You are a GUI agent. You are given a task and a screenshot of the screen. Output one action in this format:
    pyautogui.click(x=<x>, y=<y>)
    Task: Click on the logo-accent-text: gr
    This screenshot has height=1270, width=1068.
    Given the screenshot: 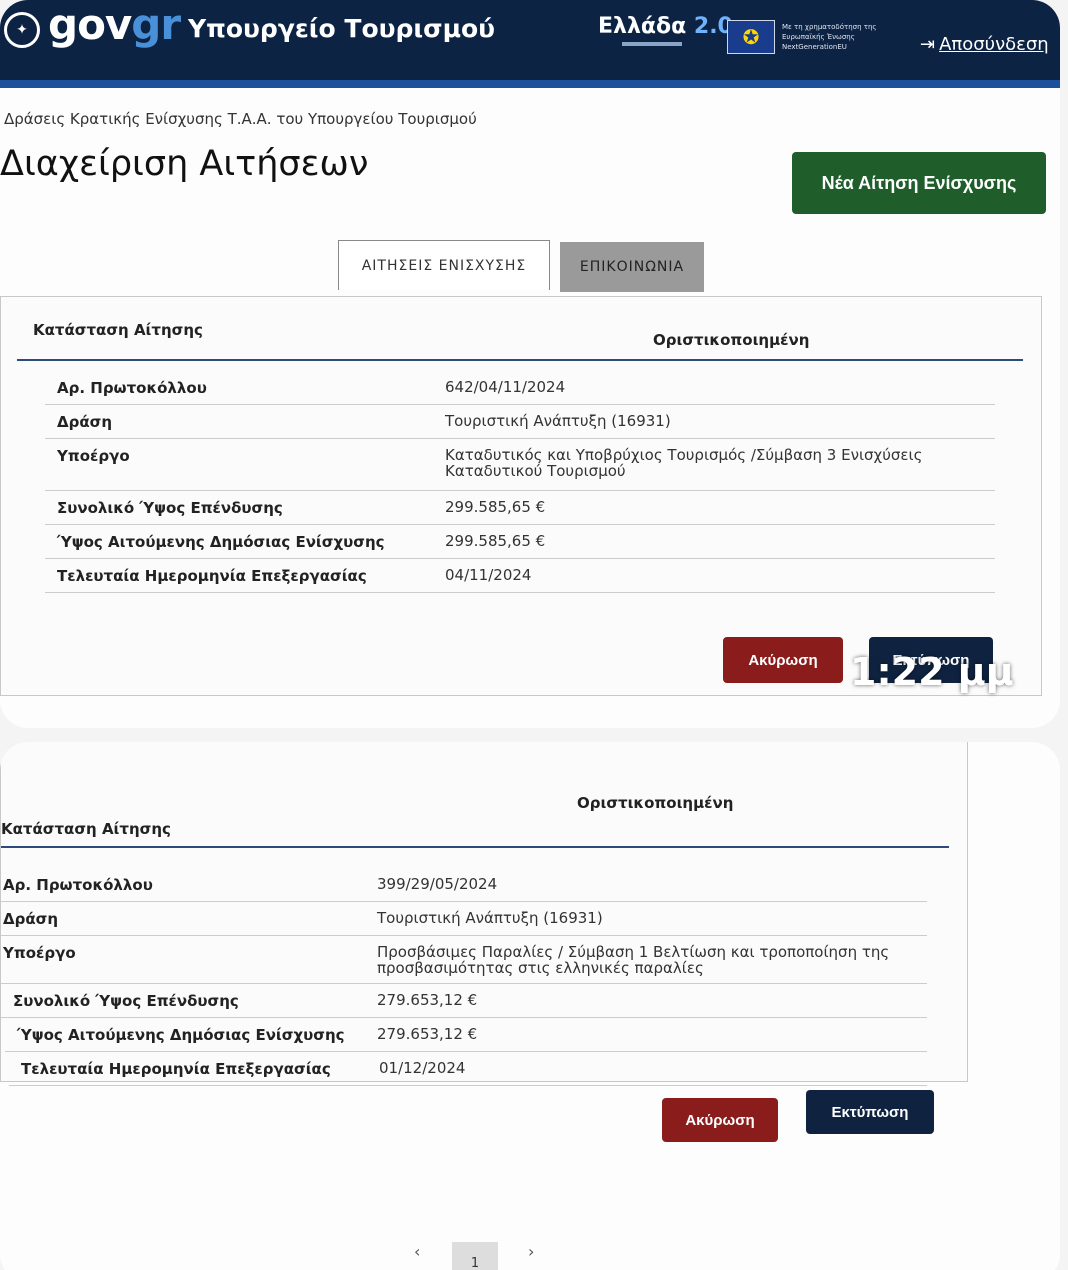 What is the action you would take?
    pyautogui.click(x=156, y=24)
    